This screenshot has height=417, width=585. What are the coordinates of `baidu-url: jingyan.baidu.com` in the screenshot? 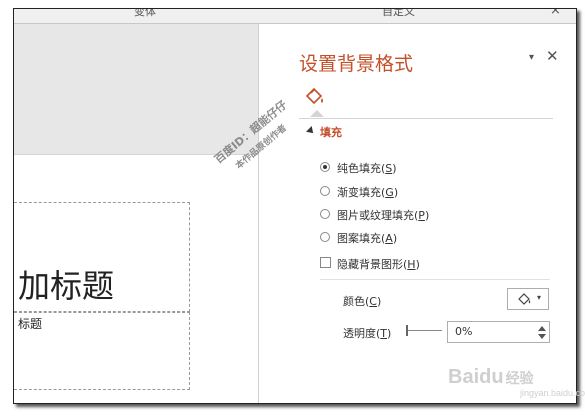 It's located at (552, 393).